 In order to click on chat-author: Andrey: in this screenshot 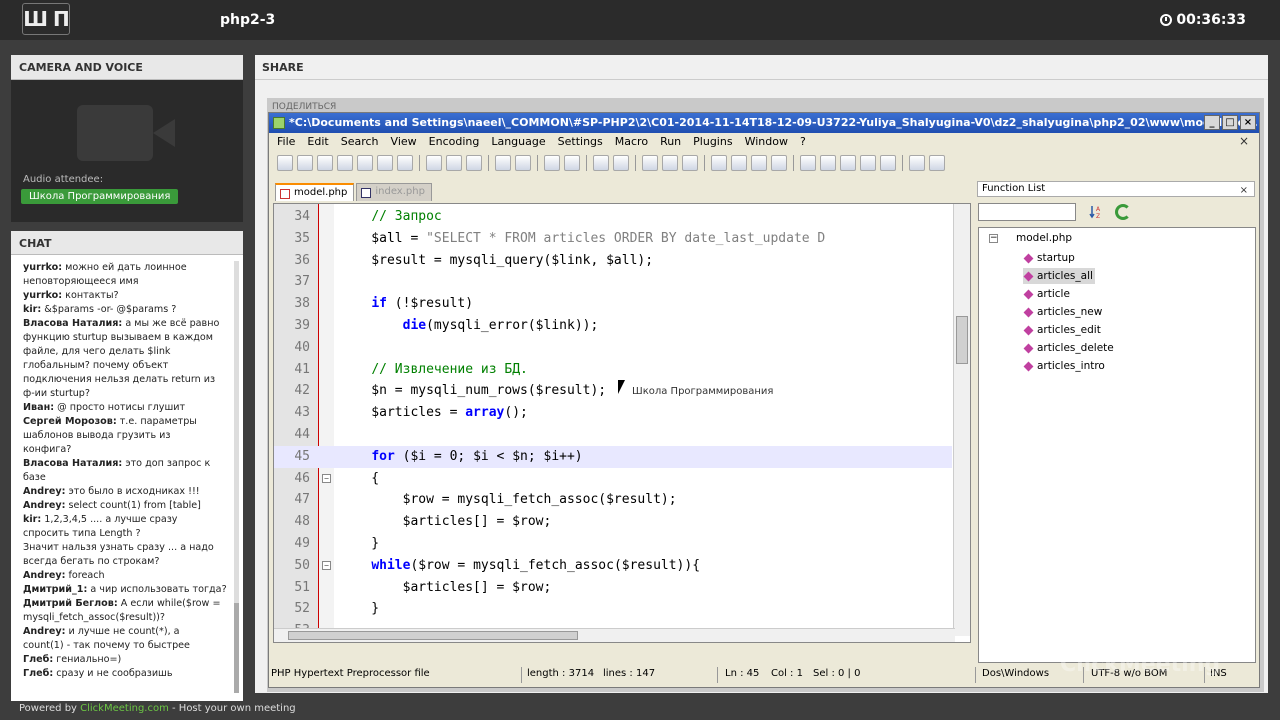, I will do `click(44, 575)`.